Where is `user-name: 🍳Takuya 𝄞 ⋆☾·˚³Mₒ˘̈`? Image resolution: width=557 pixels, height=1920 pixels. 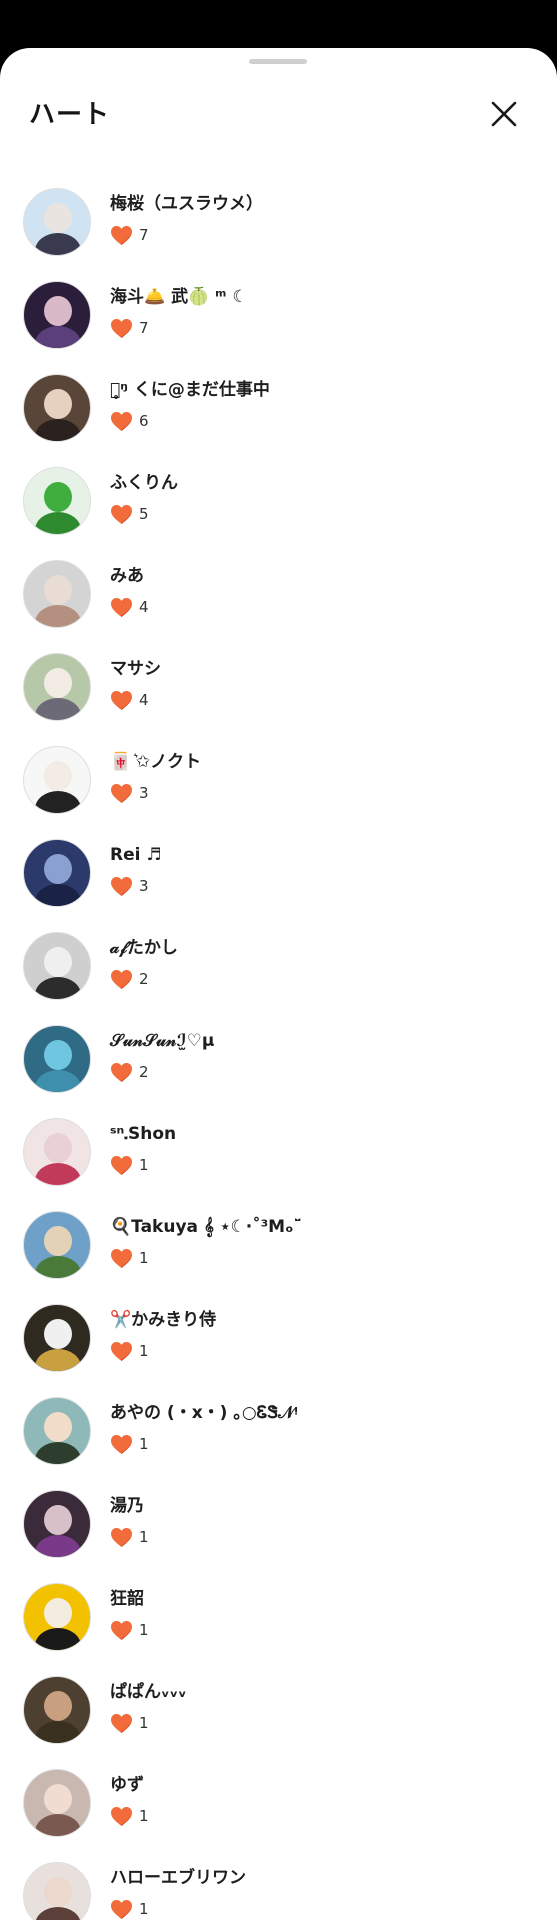 user-name: 🍳Takuya 𝄞 ⋆☾·˚³Mₒ˘̈ is located at coordinates (206, 1227).